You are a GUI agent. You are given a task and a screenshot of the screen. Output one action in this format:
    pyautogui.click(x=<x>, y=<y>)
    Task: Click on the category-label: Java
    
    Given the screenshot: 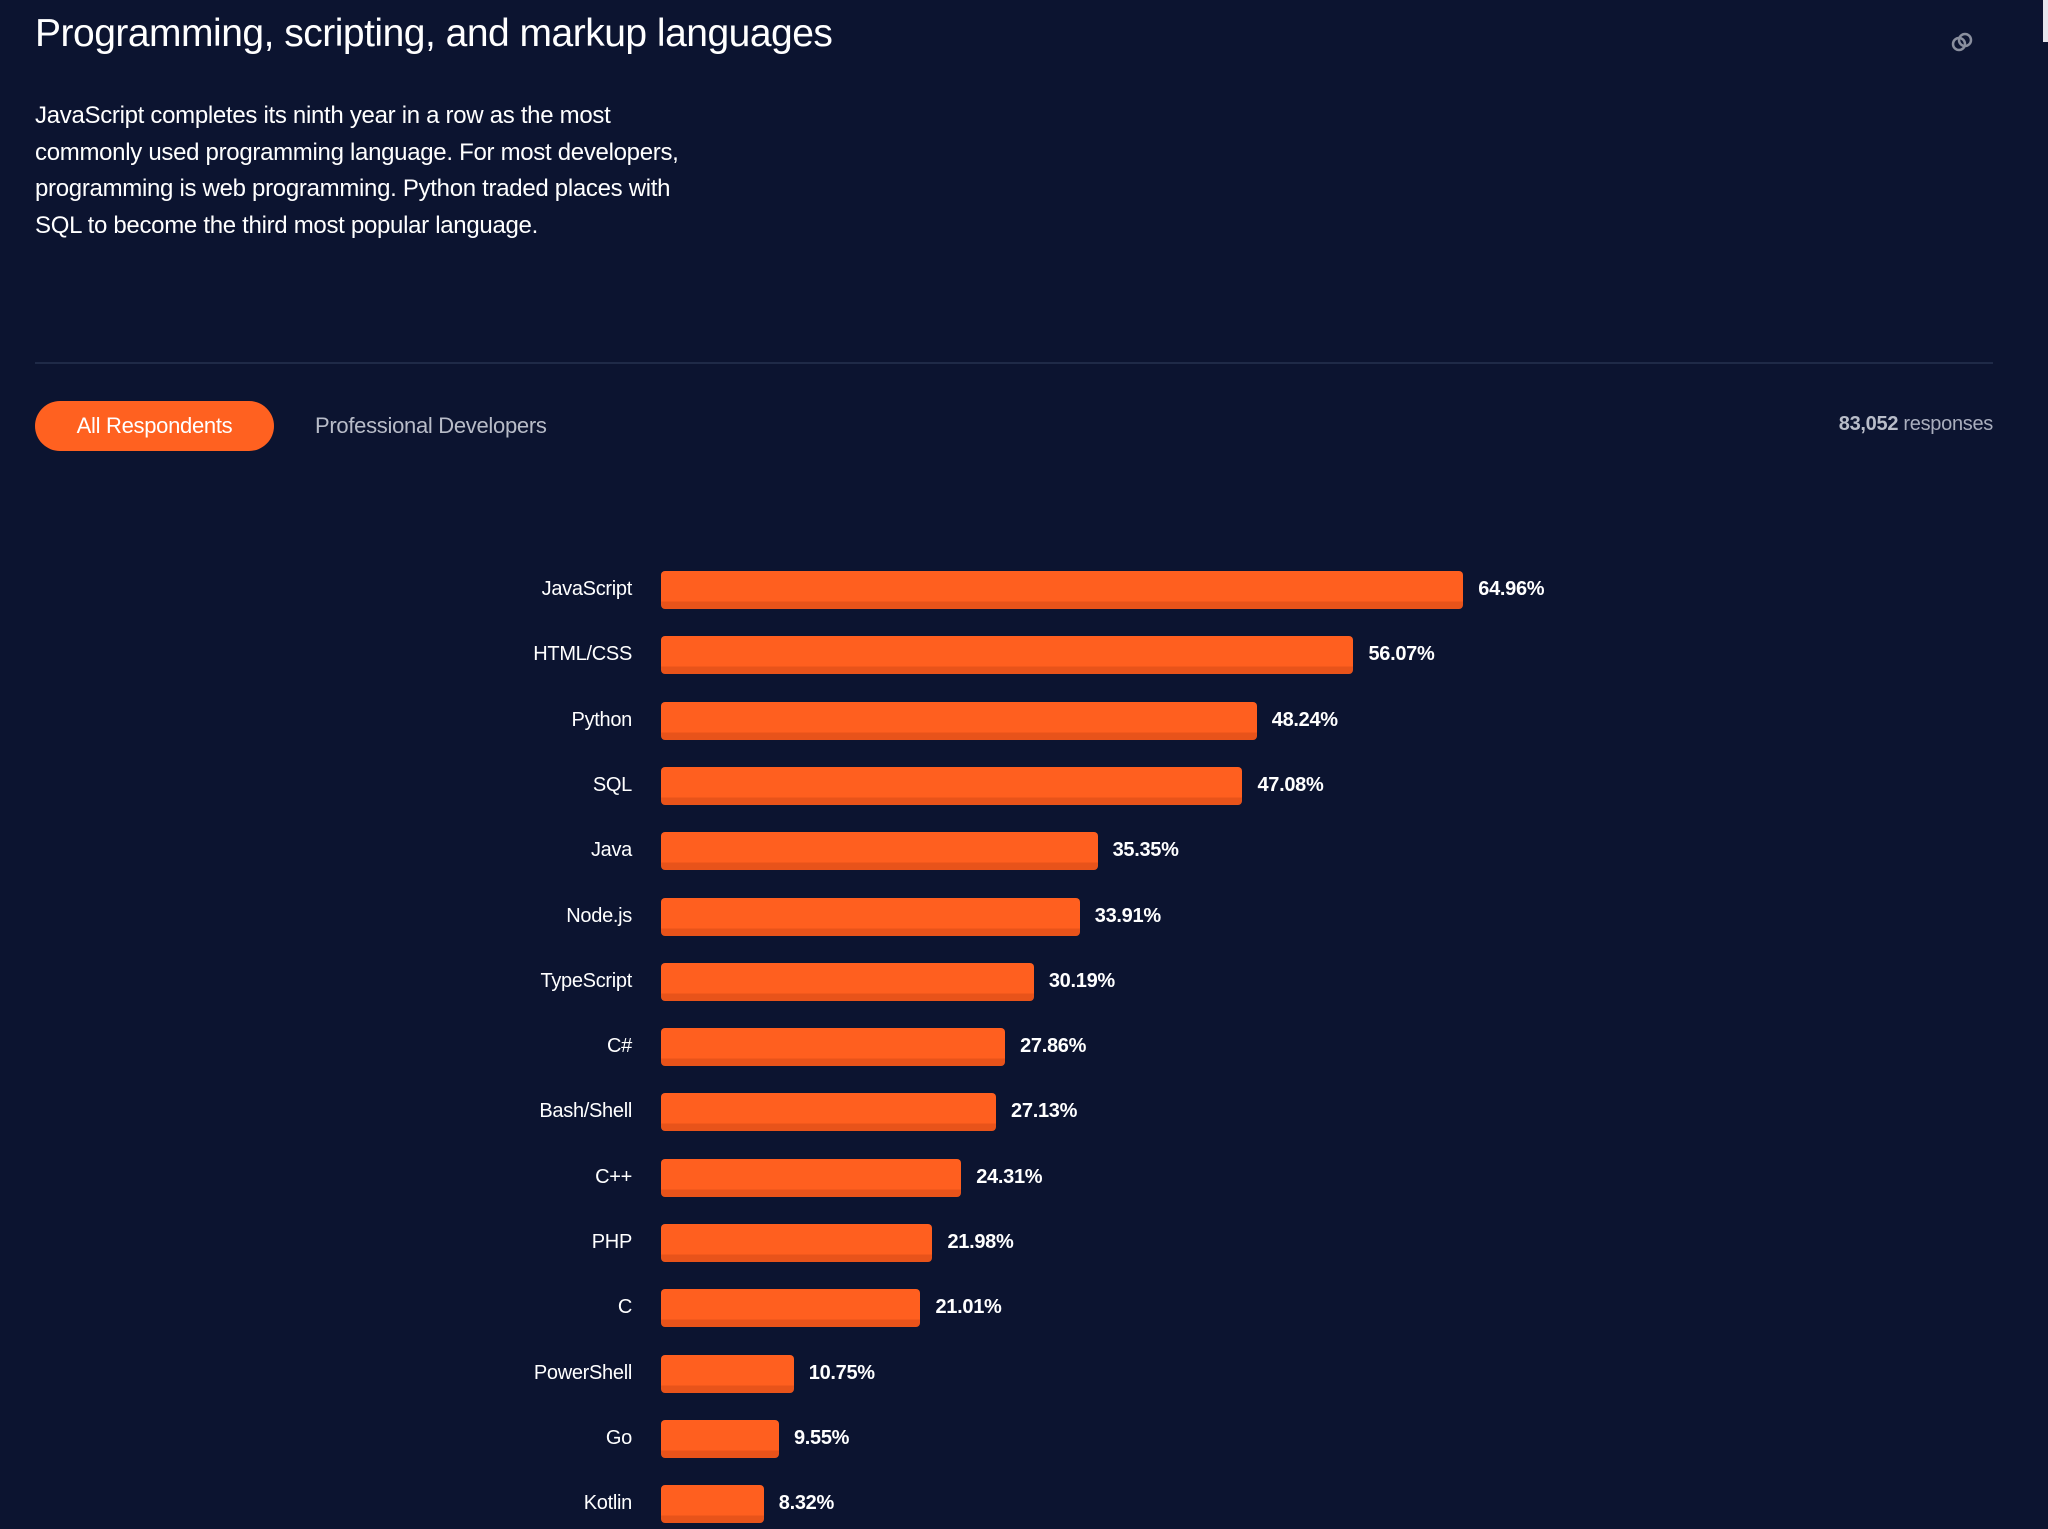 What is the action you would take?
    pyautogui.click(x=611, y=850)
    